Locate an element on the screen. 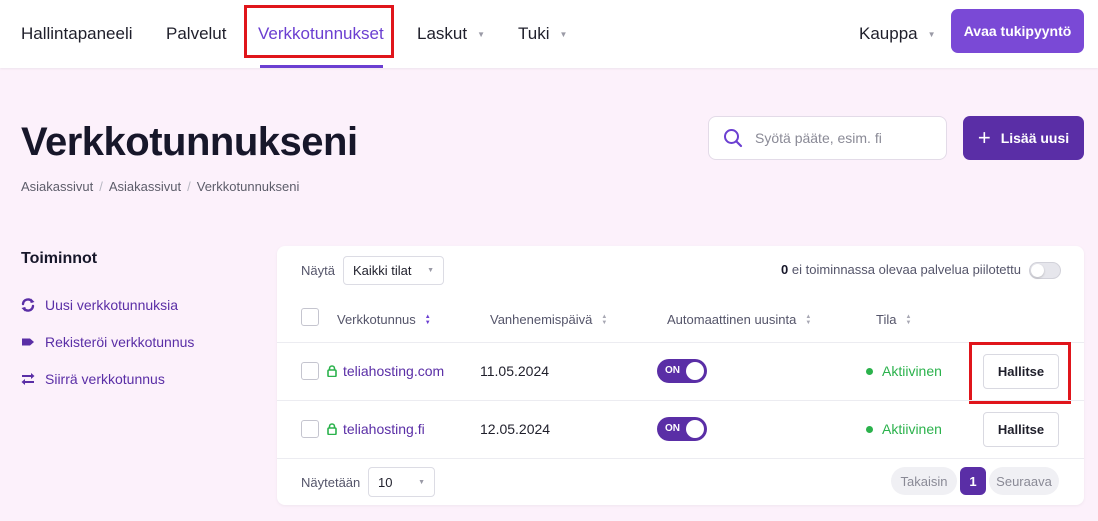  nav-item-label: Hallintapaneeli is located at coordinates (77, 33).